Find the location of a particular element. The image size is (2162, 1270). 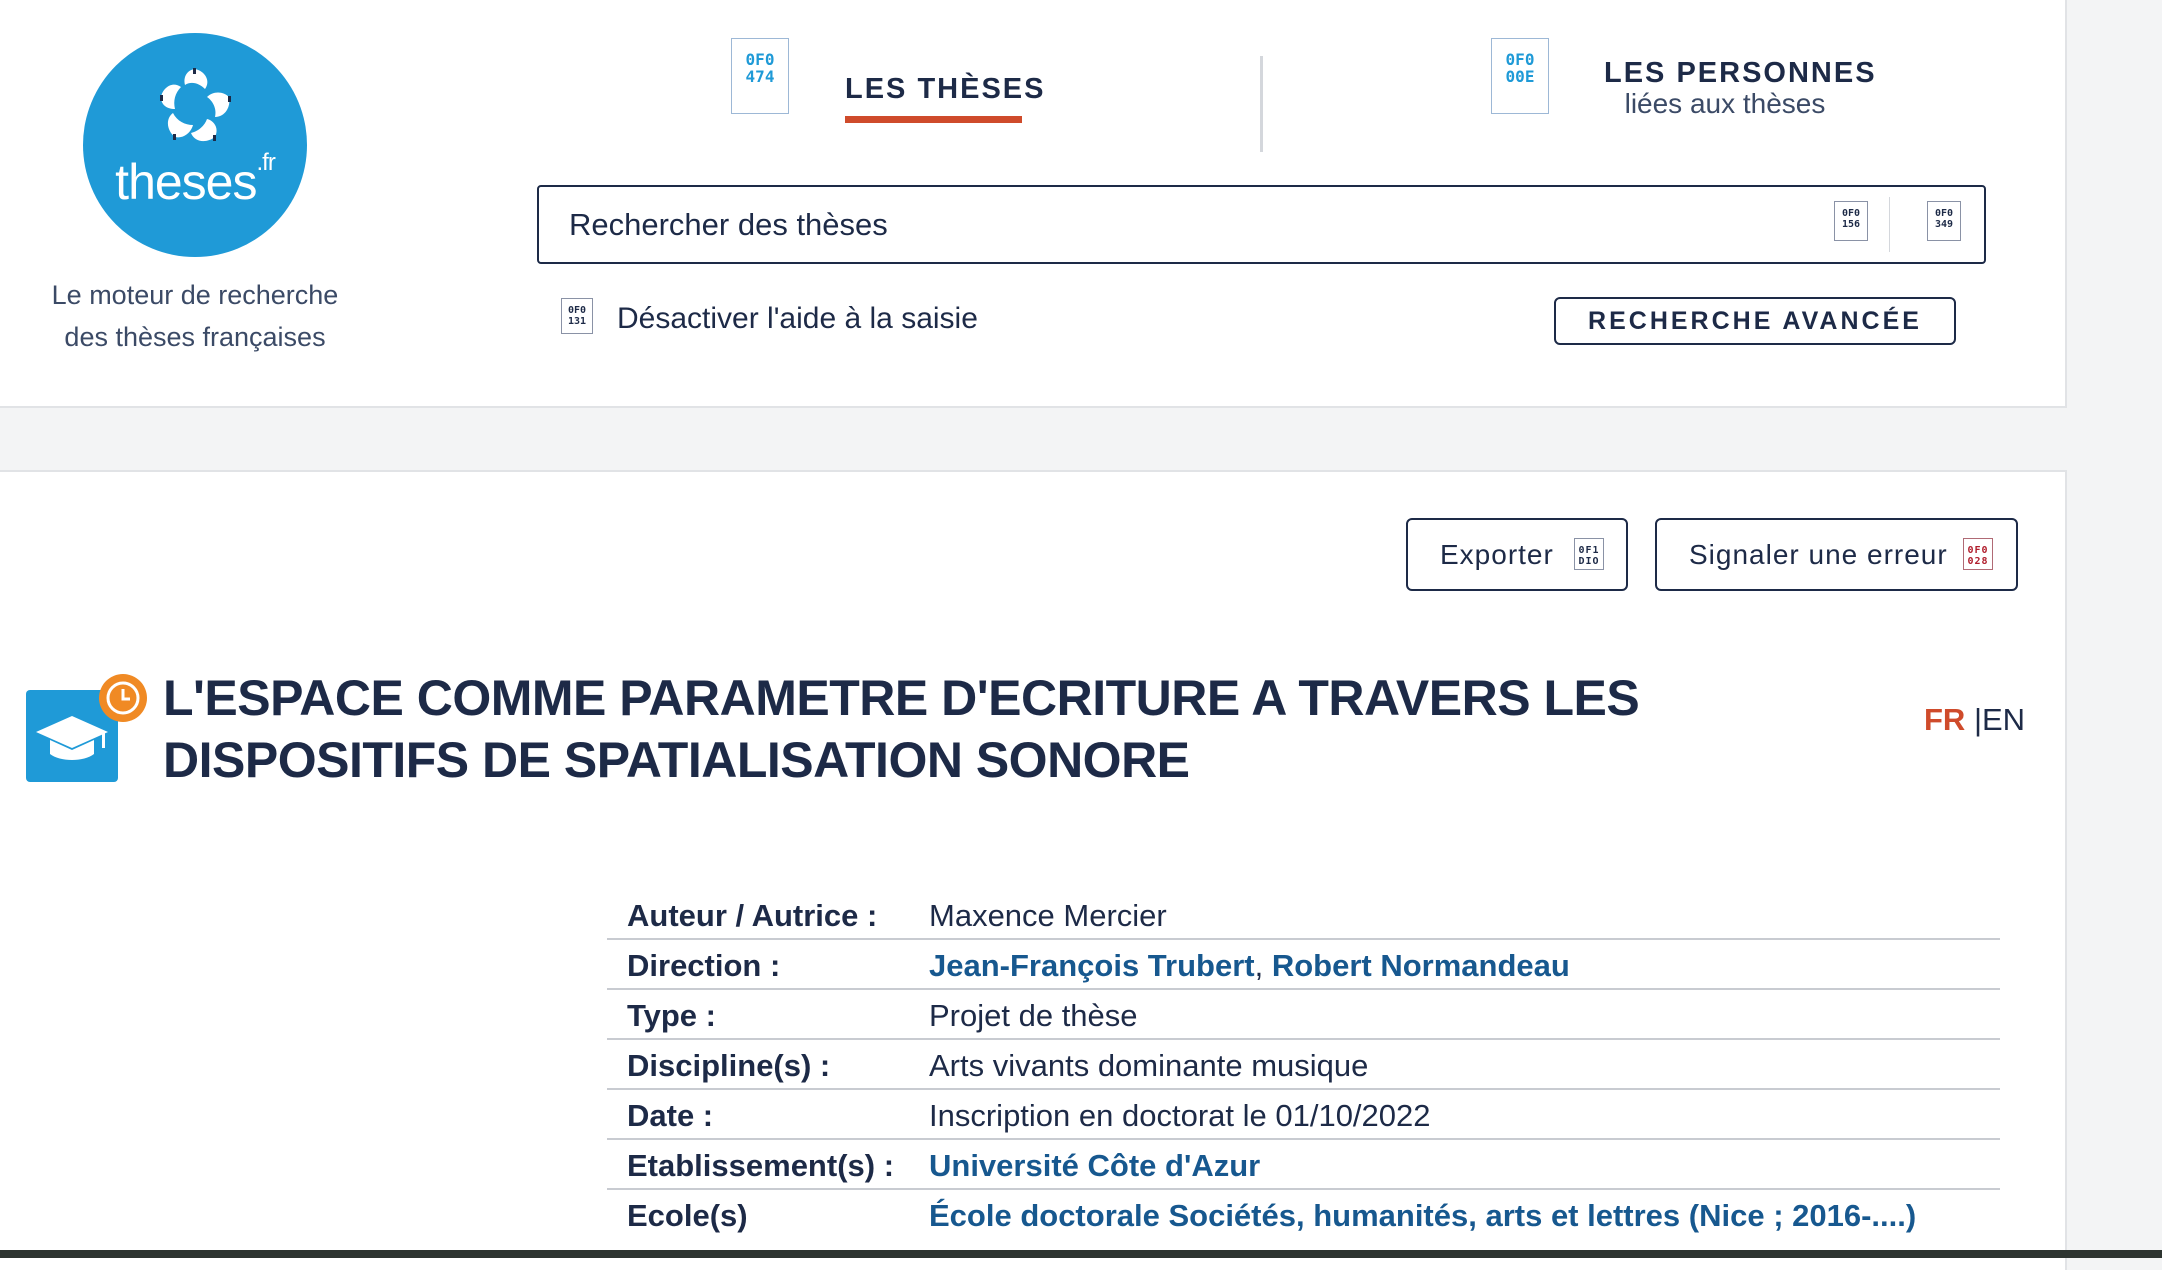

type-value: Projet de thèse is located at coordinates (1033, 1015).